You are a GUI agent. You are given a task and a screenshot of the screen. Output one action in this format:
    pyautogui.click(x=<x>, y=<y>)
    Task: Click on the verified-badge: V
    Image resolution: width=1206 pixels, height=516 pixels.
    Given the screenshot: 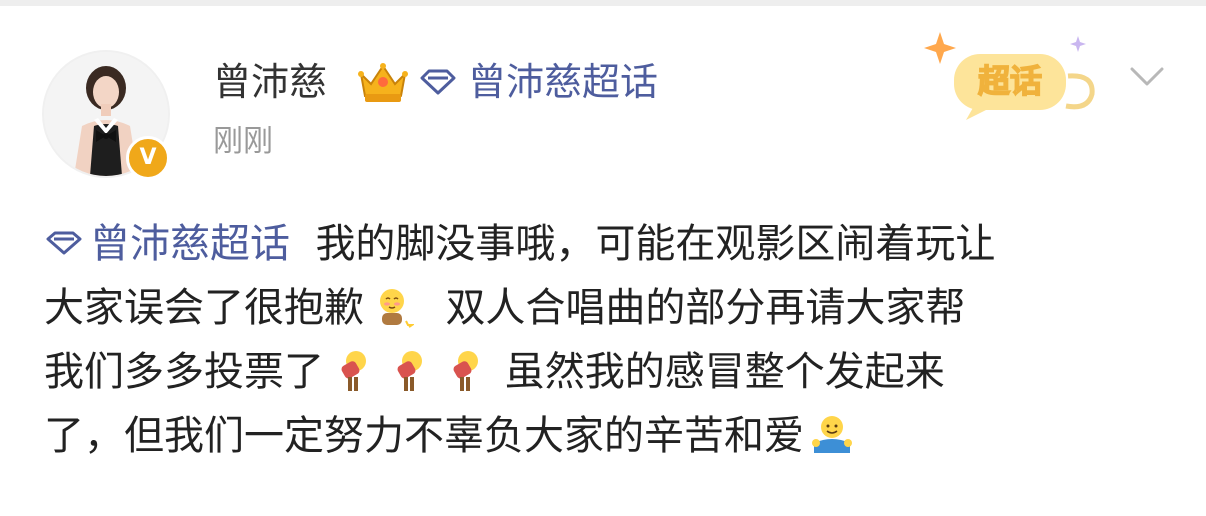 What is the action you would take?
    pyautogui.click(x=148, y=158)
    